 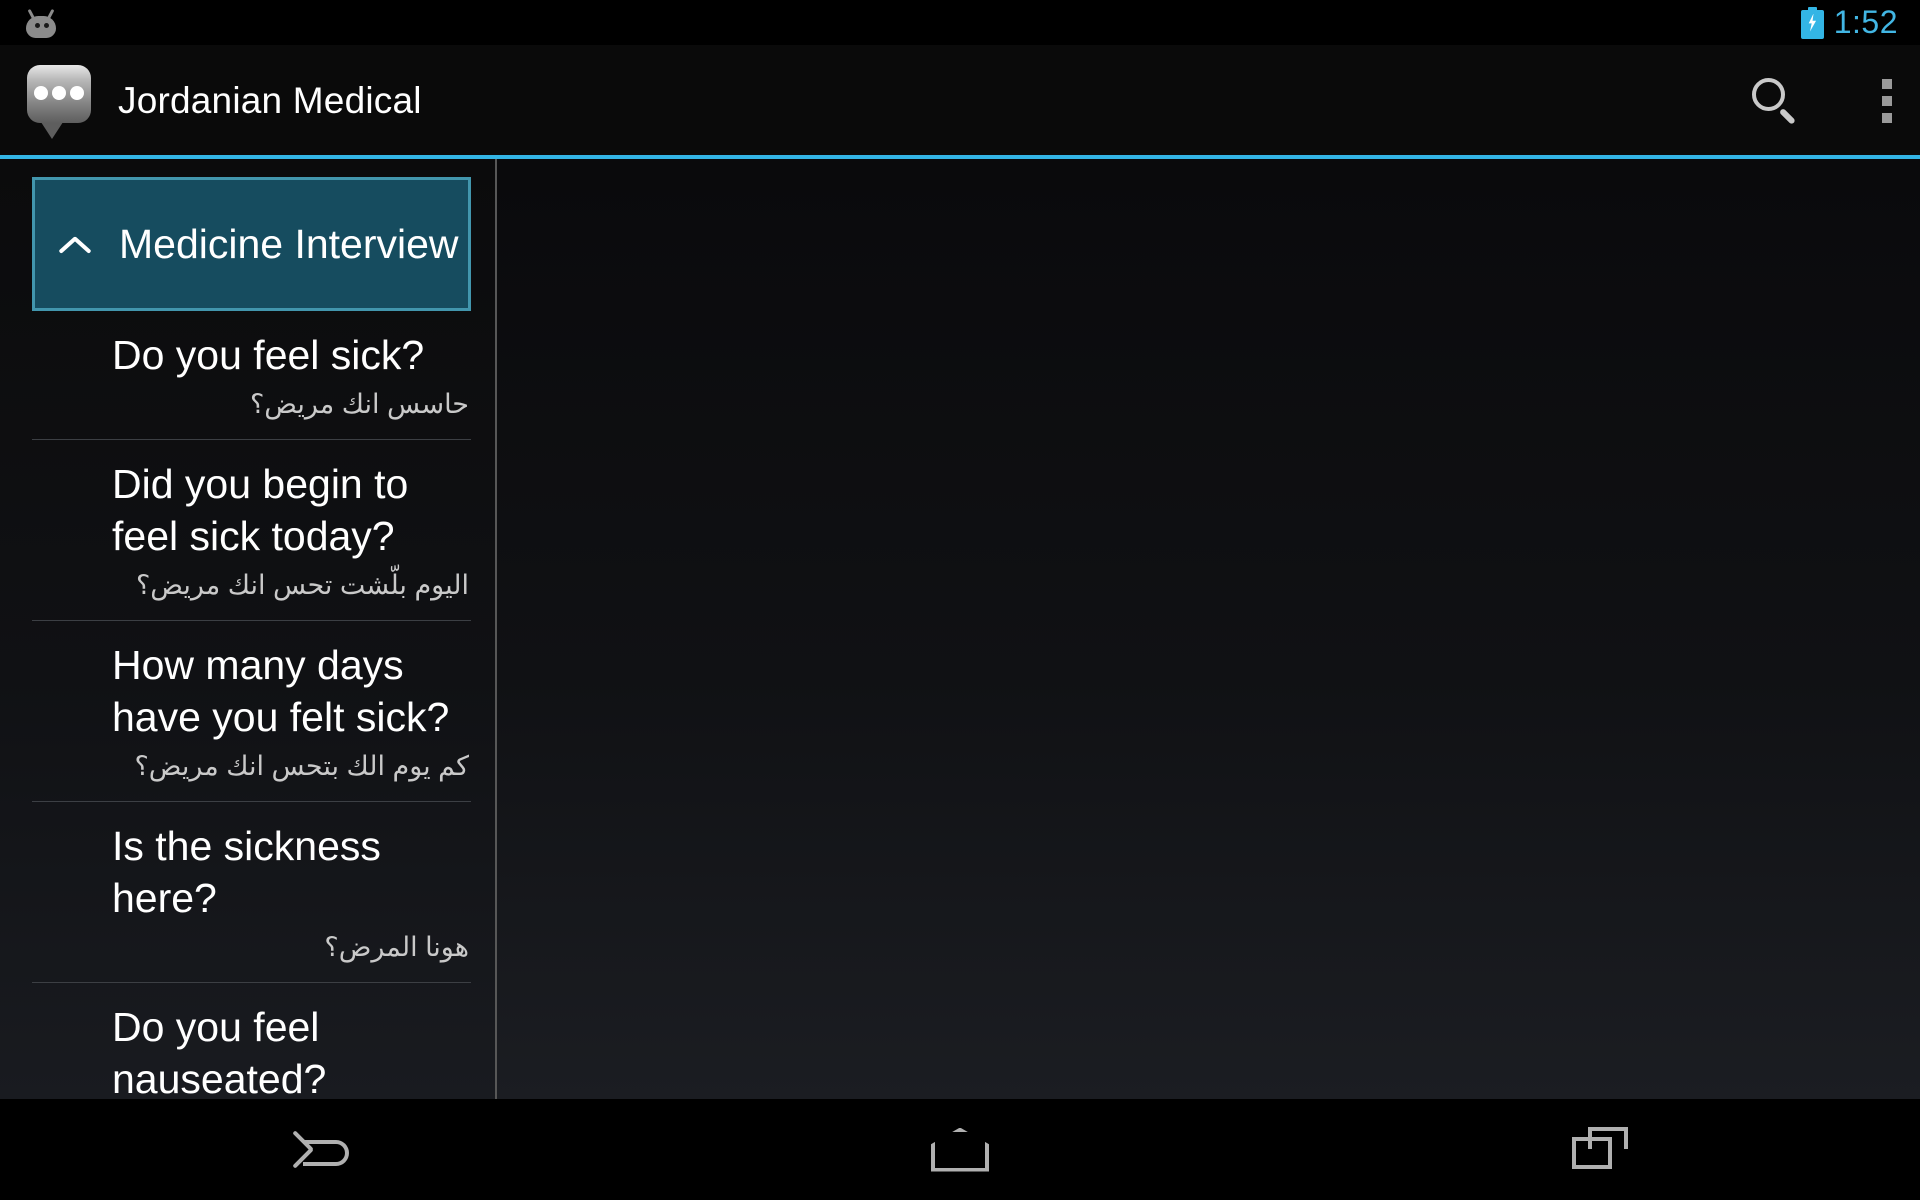 What do you see at coordinates (59, 101) in the screenshot?
I see `speech-bubble-icon` at bounding box center [59, 101].